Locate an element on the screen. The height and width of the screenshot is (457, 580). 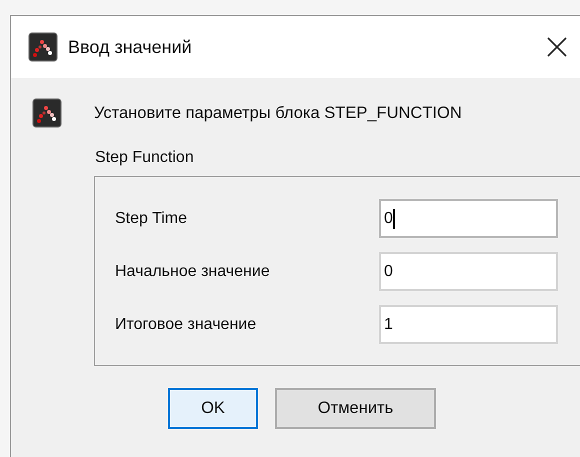
close-icon is located at coordinates (557, 47).